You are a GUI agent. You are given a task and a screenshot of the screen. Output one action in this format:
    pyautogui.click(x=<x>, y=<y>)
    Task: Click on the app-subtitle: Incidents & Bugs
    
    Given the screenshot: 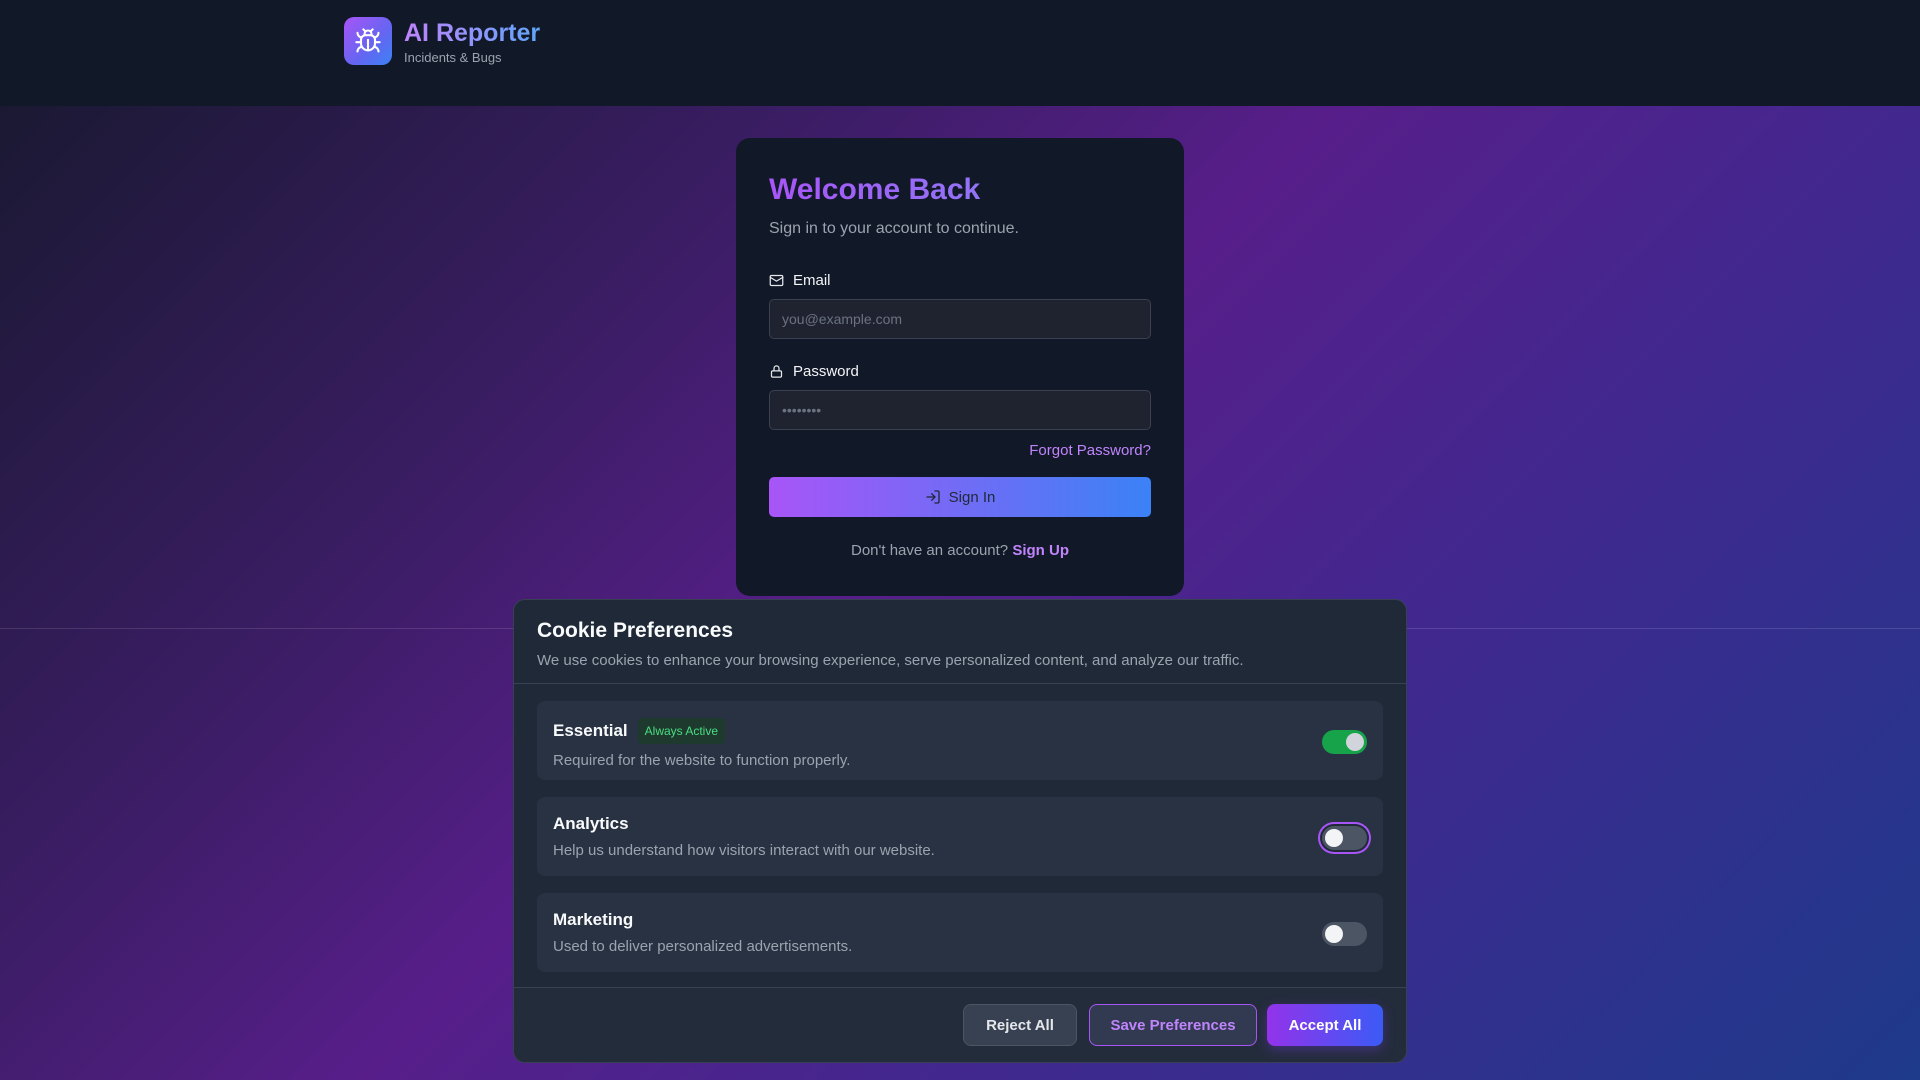 What is the action you would take?
    pyautogui.click(x=453, y=57)
    